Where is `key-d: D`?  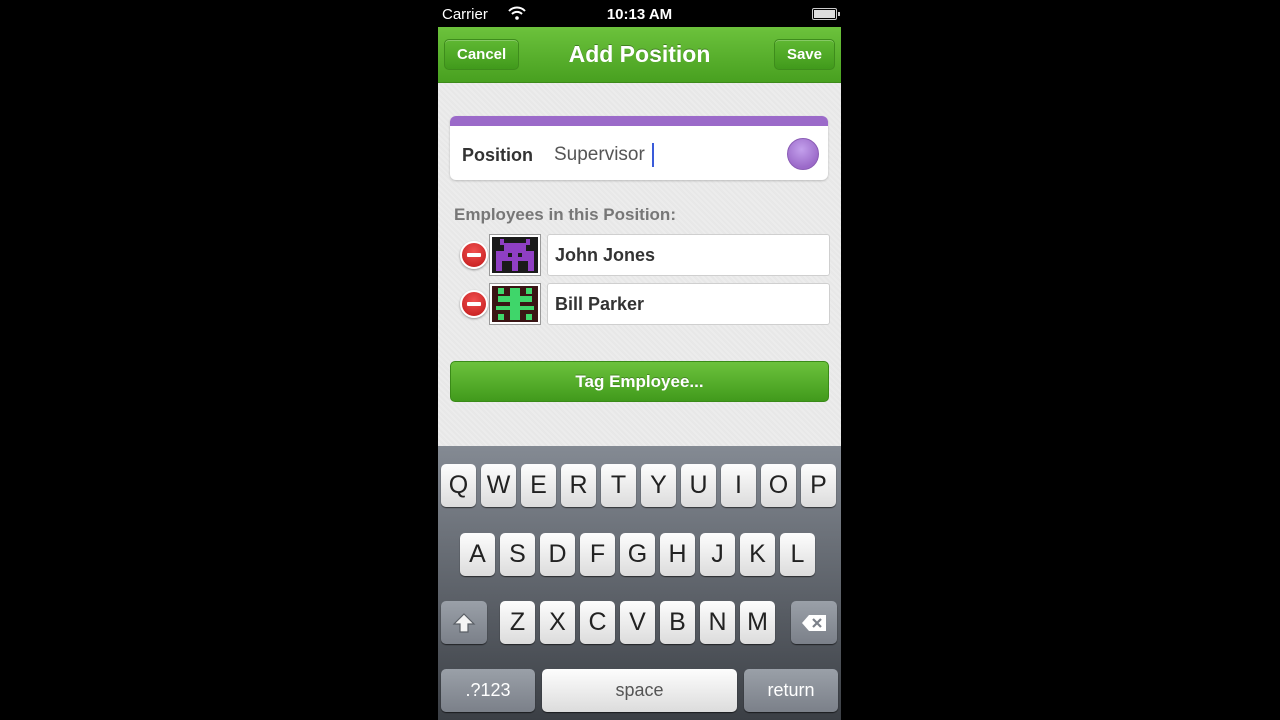 key-d: D is located at coordinates (557, 554).